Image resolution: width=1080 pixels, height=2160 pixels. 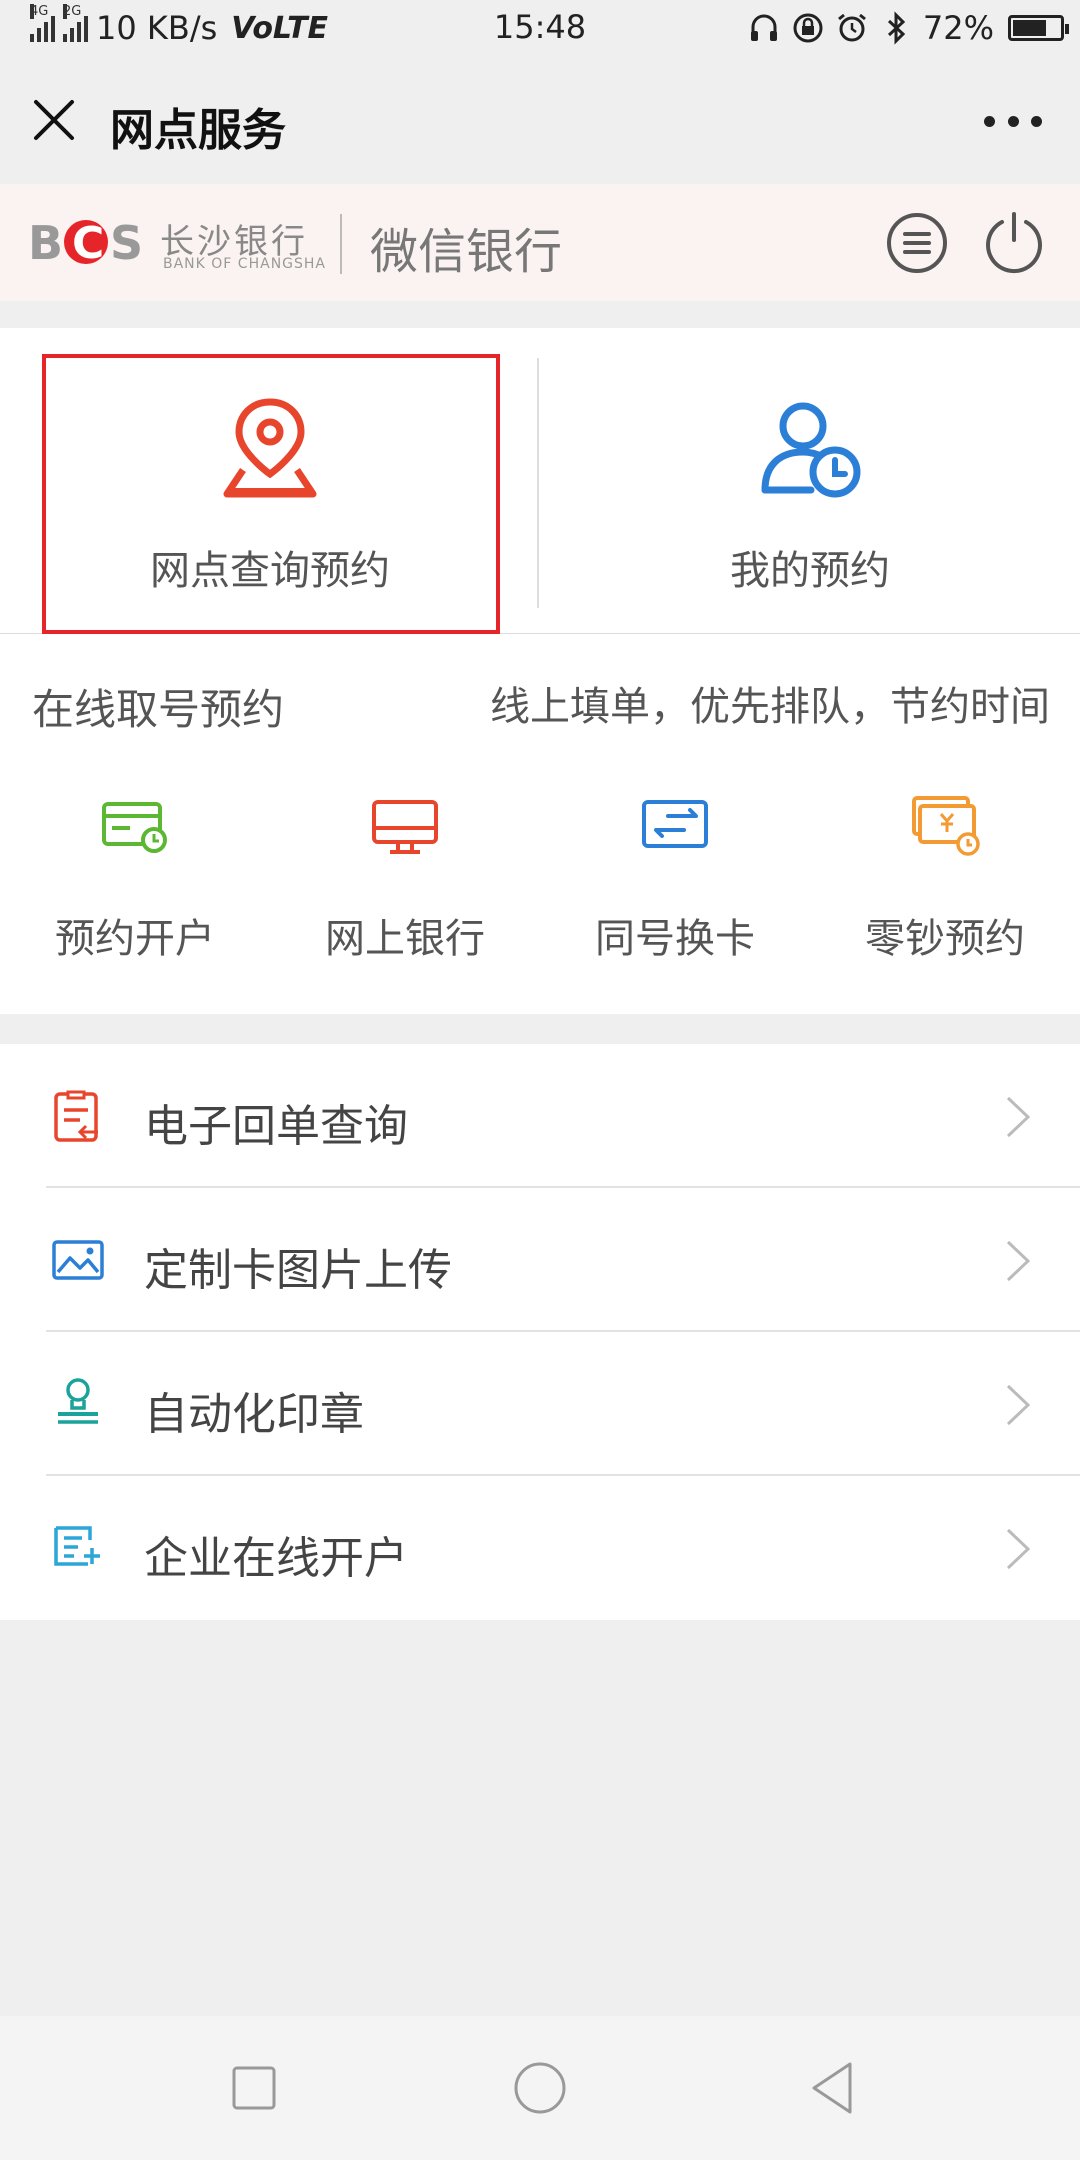 I want to click on card-clock-icon, so click(x=134, y=827).